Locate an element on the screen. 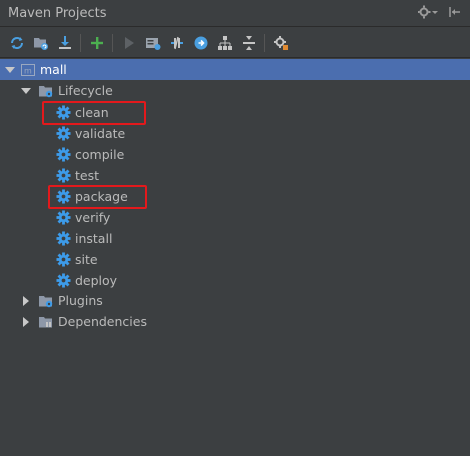 The width and height of the screenshot is (470, 456). maven-toolbar is located at coordinates (235, 43).